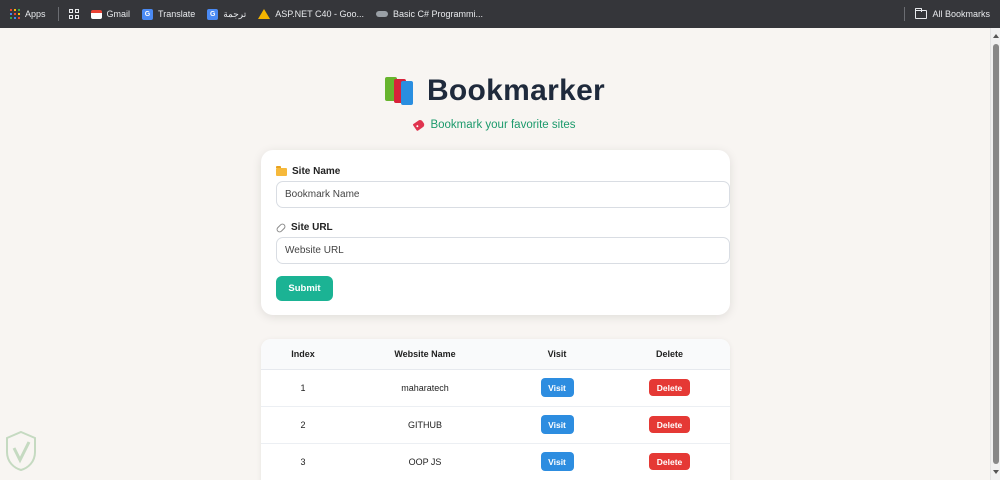  Describe the element at coordinates (425, 354) in the screenshot. I see `column-header-website-name: Website Name` at that location.